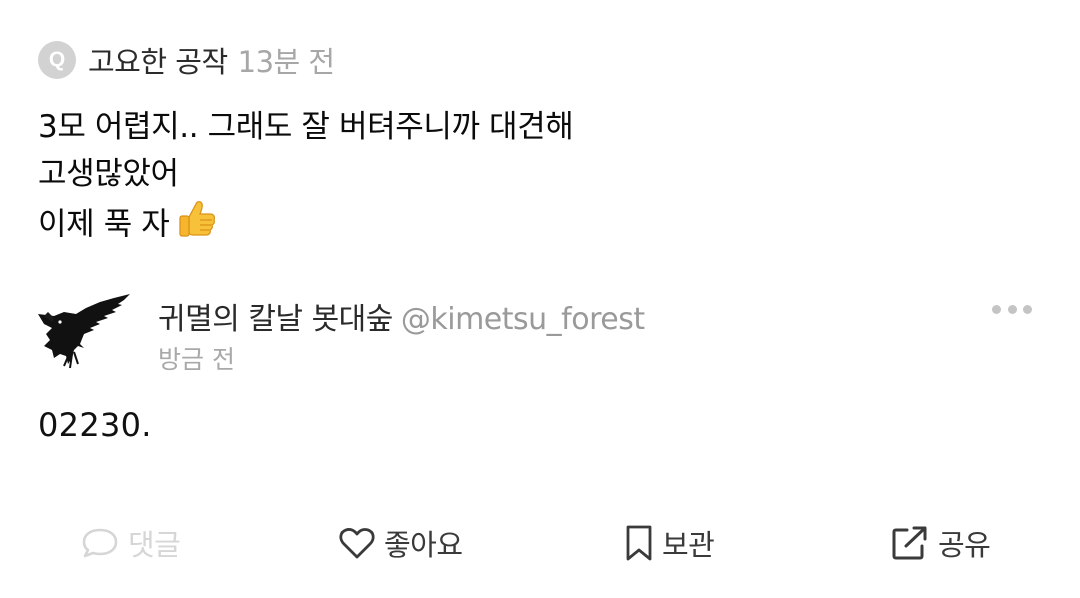  Describe the element at coordinates (95, 425) in the screenshot. I see `post-body-text: 02230.` at that location.